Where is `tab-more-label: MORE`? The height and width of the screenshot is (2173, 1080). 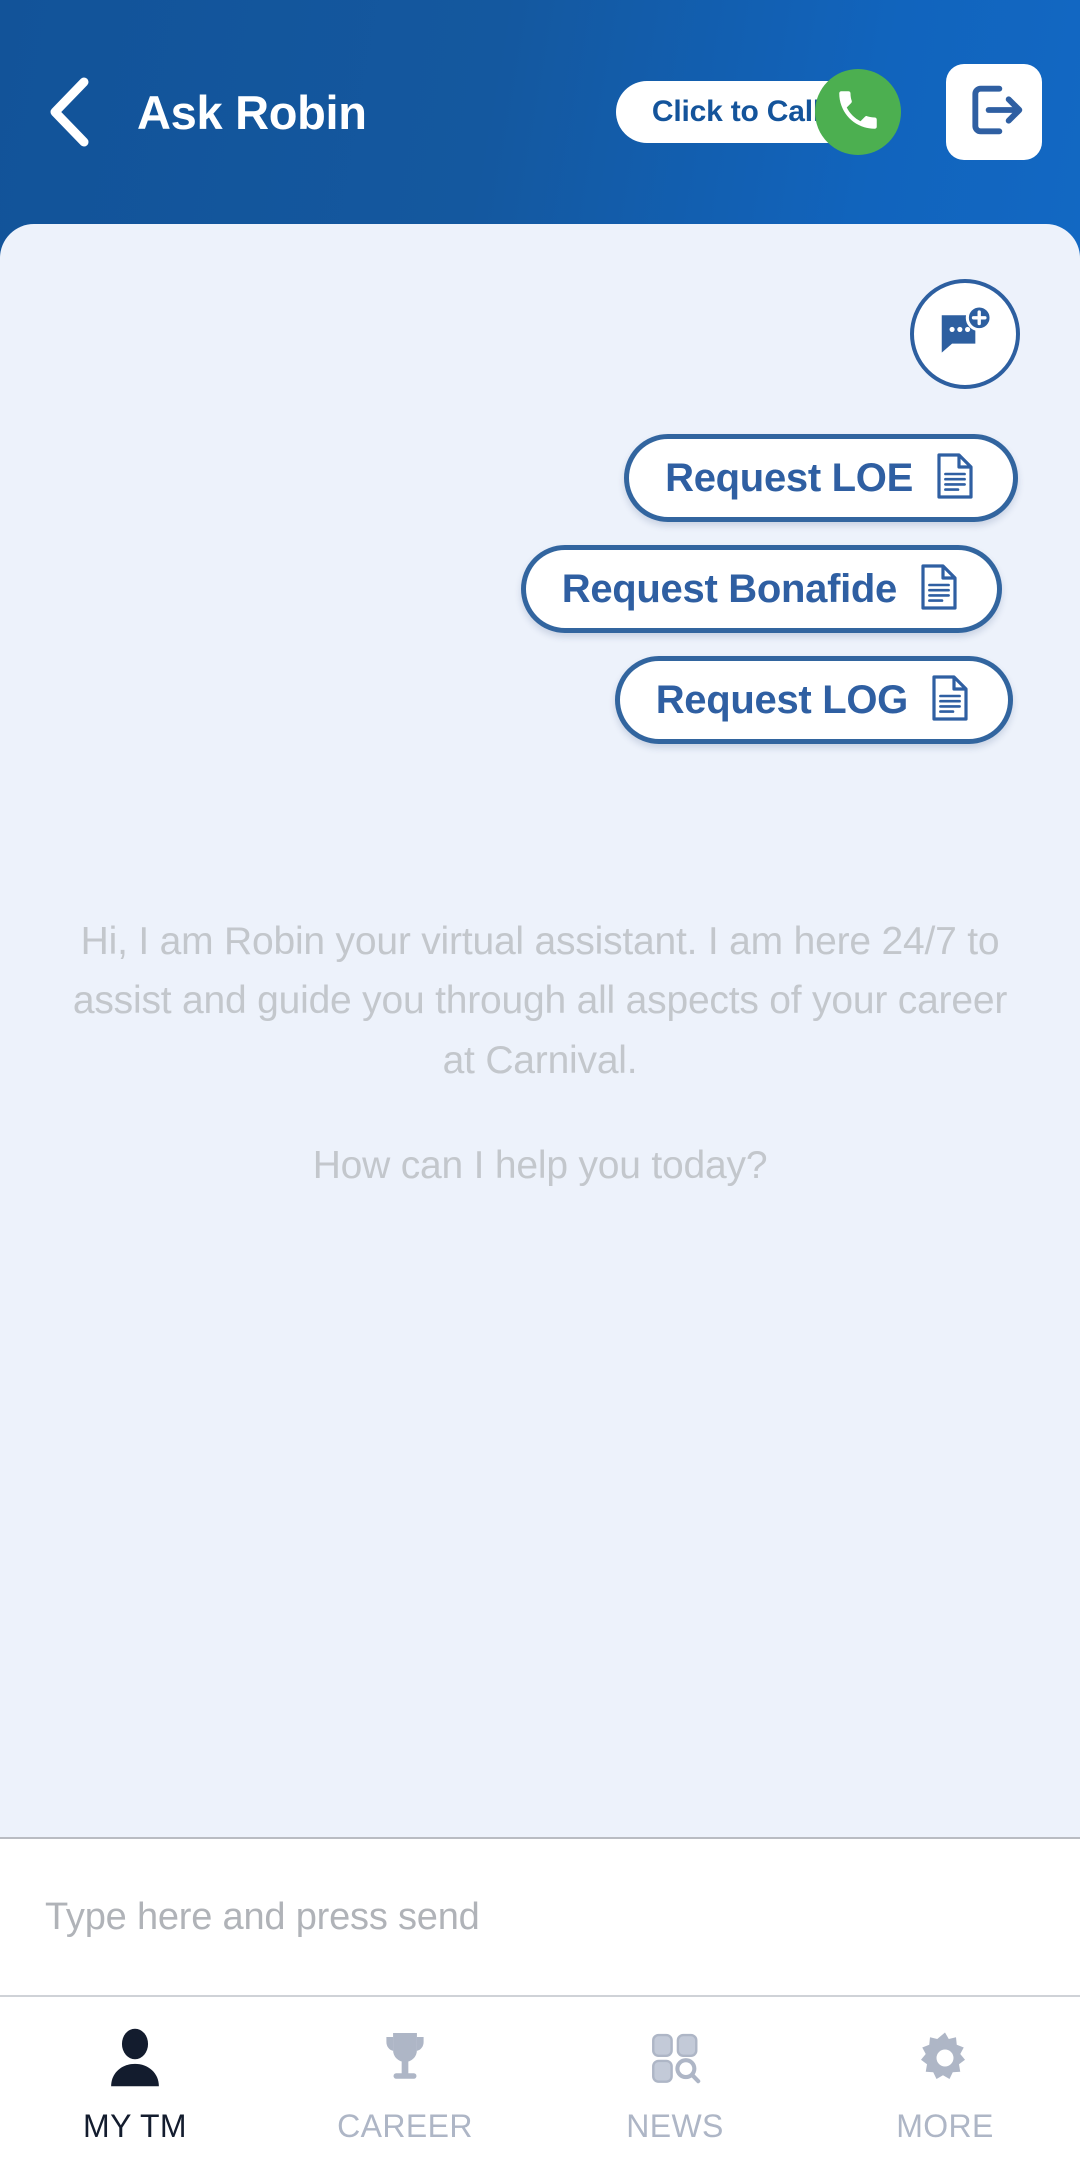
tab-more-label: MORE is located at coordinates (945, 2126).